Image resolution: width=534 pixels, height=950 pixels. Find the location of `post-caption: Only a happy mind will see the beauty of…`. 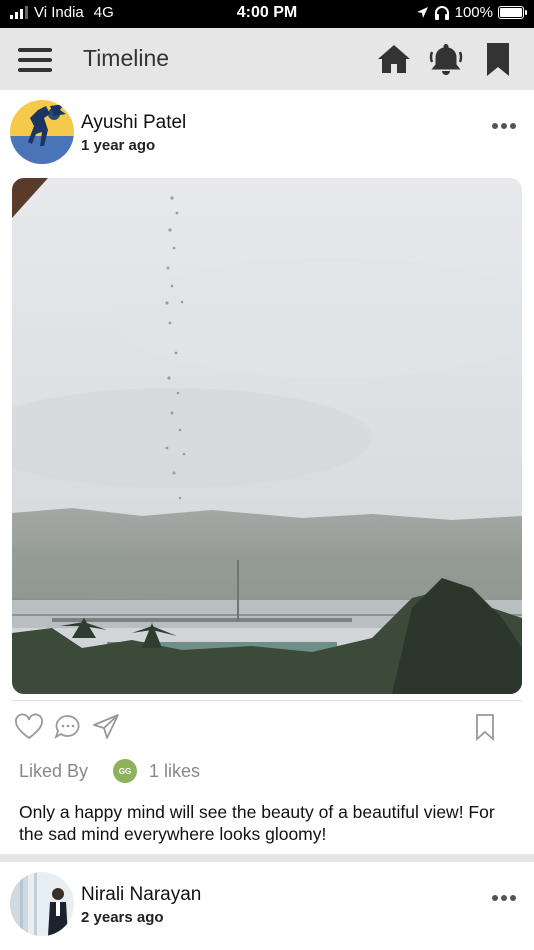

post-caption: Only a happy mind will see the beauty of… is located at coordinates (257, 823).